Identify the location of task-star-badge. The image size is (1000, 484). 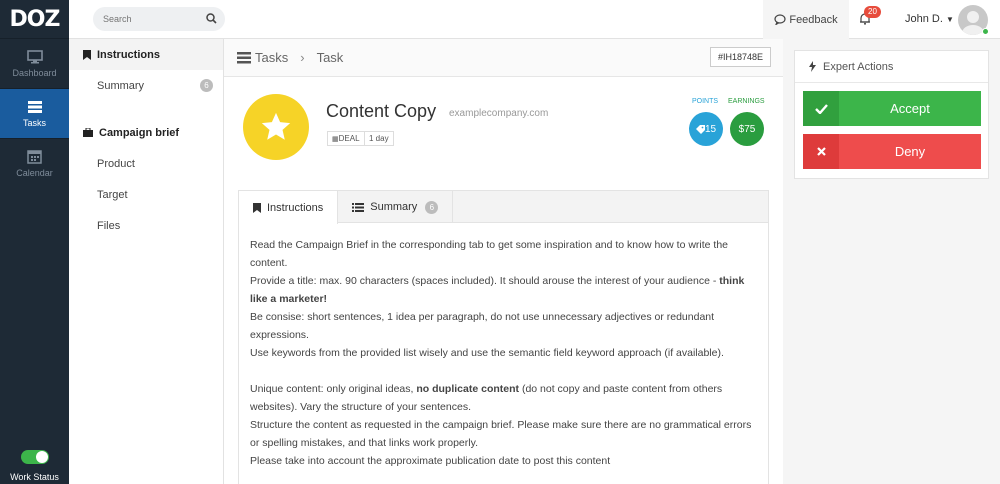
(276, 127).